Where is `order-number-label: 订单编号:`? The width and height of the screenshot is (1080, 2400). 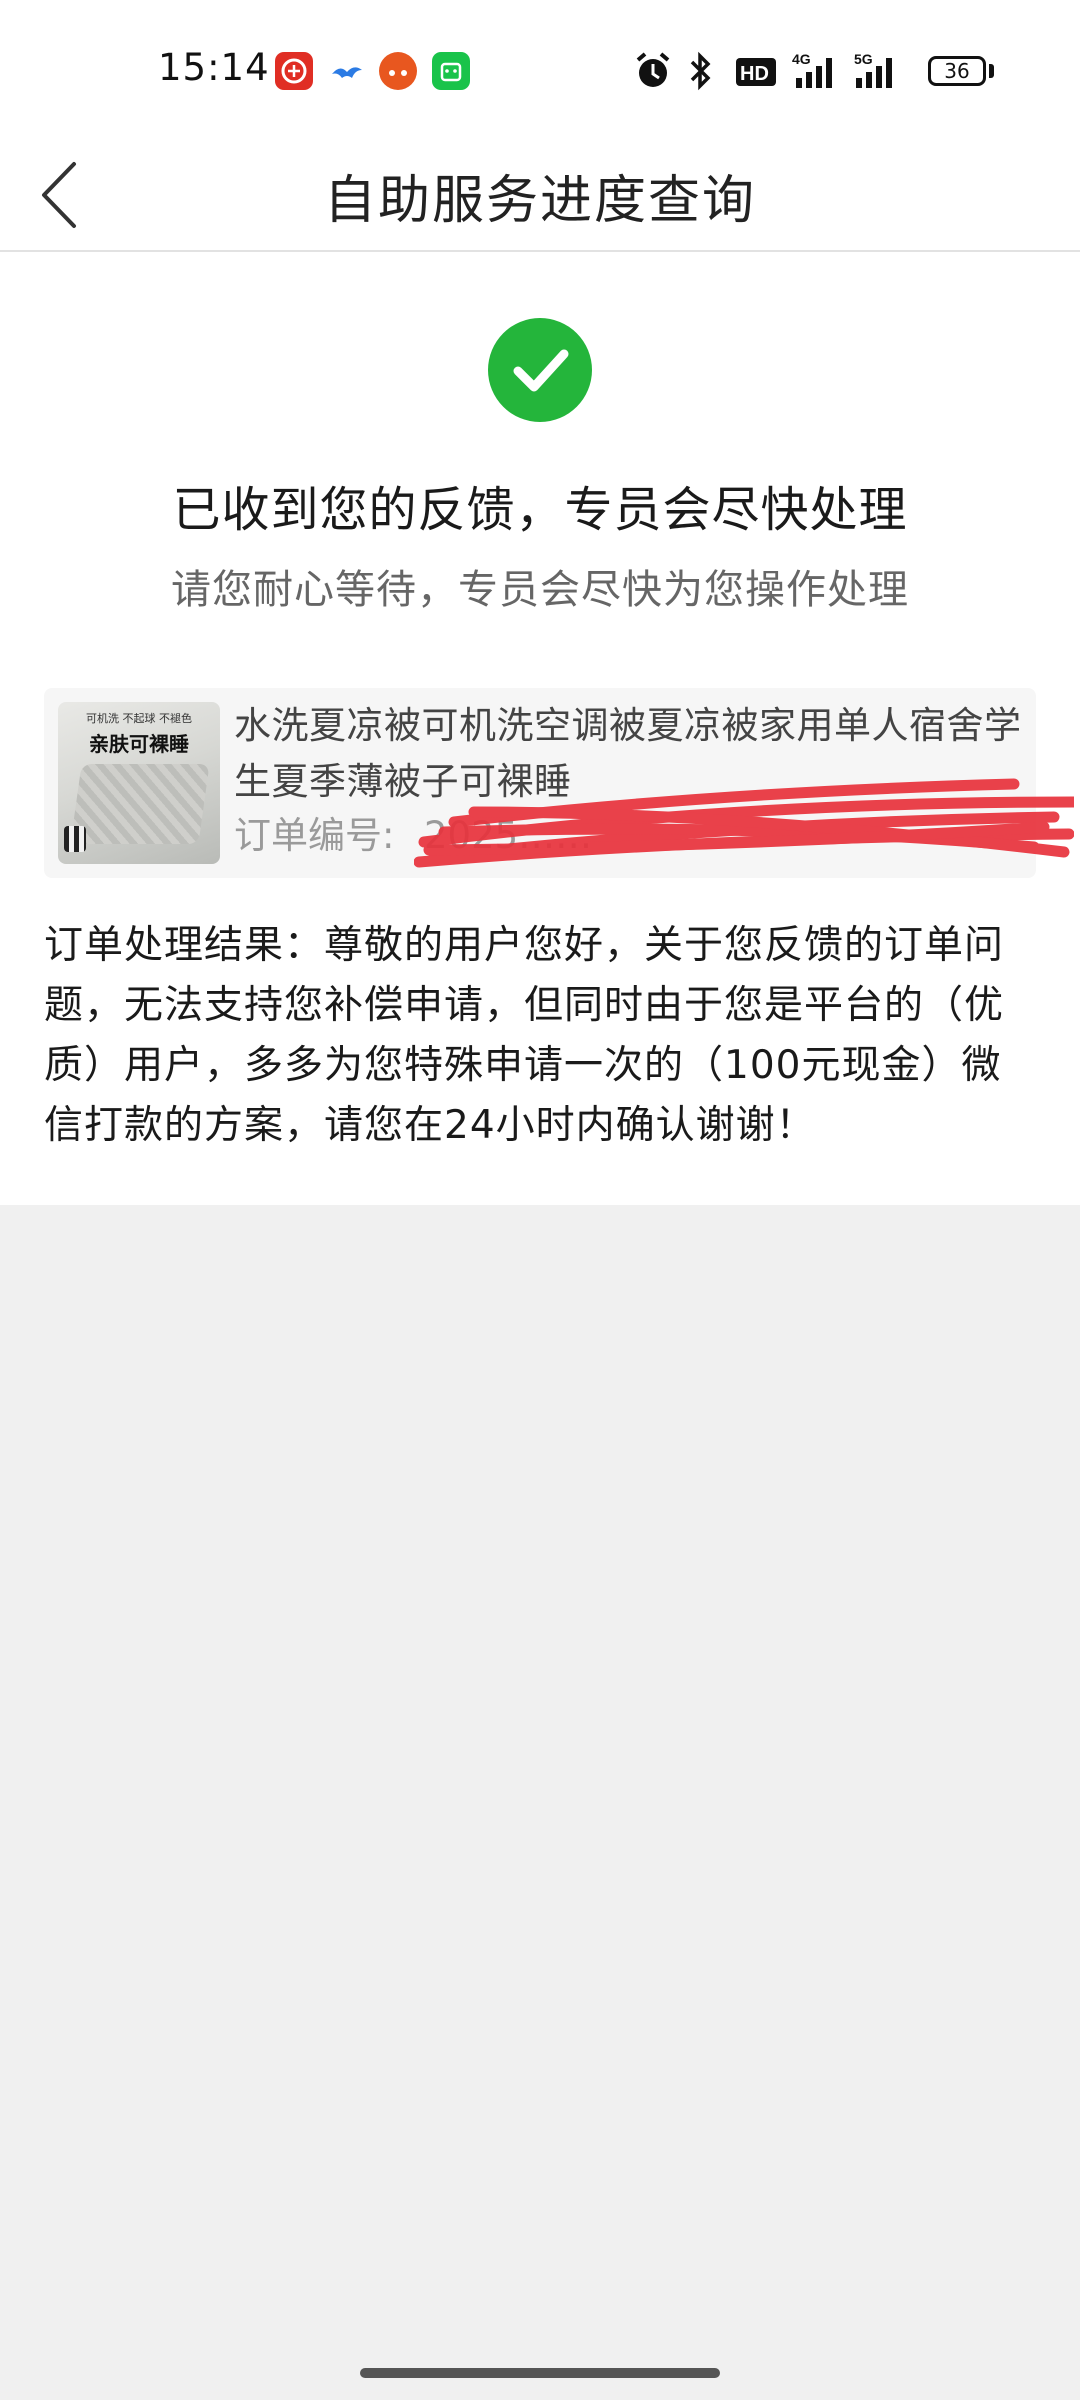 order-number-label: 订单编号: is located at coordinates (314, 835).